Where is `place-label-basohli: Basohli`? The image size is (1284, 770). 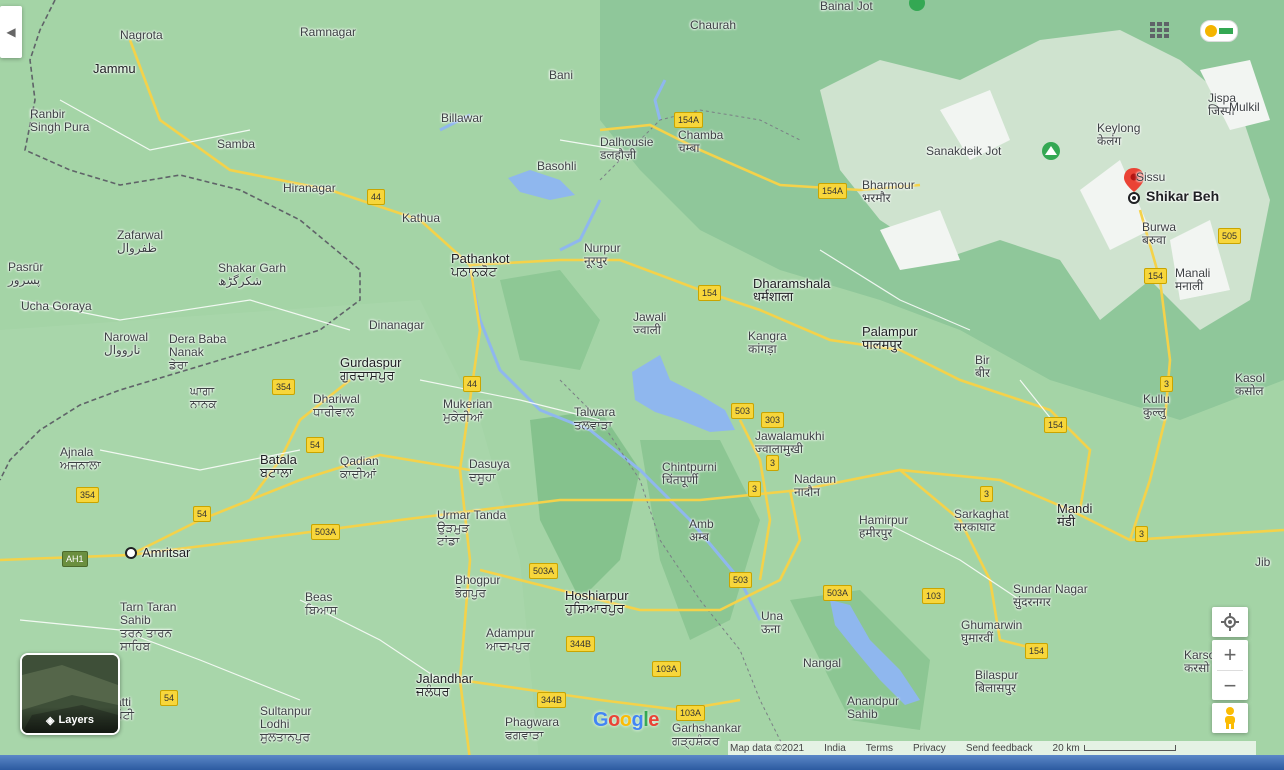
place-label-basohli: Basohli is located at coordinates (556, 166).